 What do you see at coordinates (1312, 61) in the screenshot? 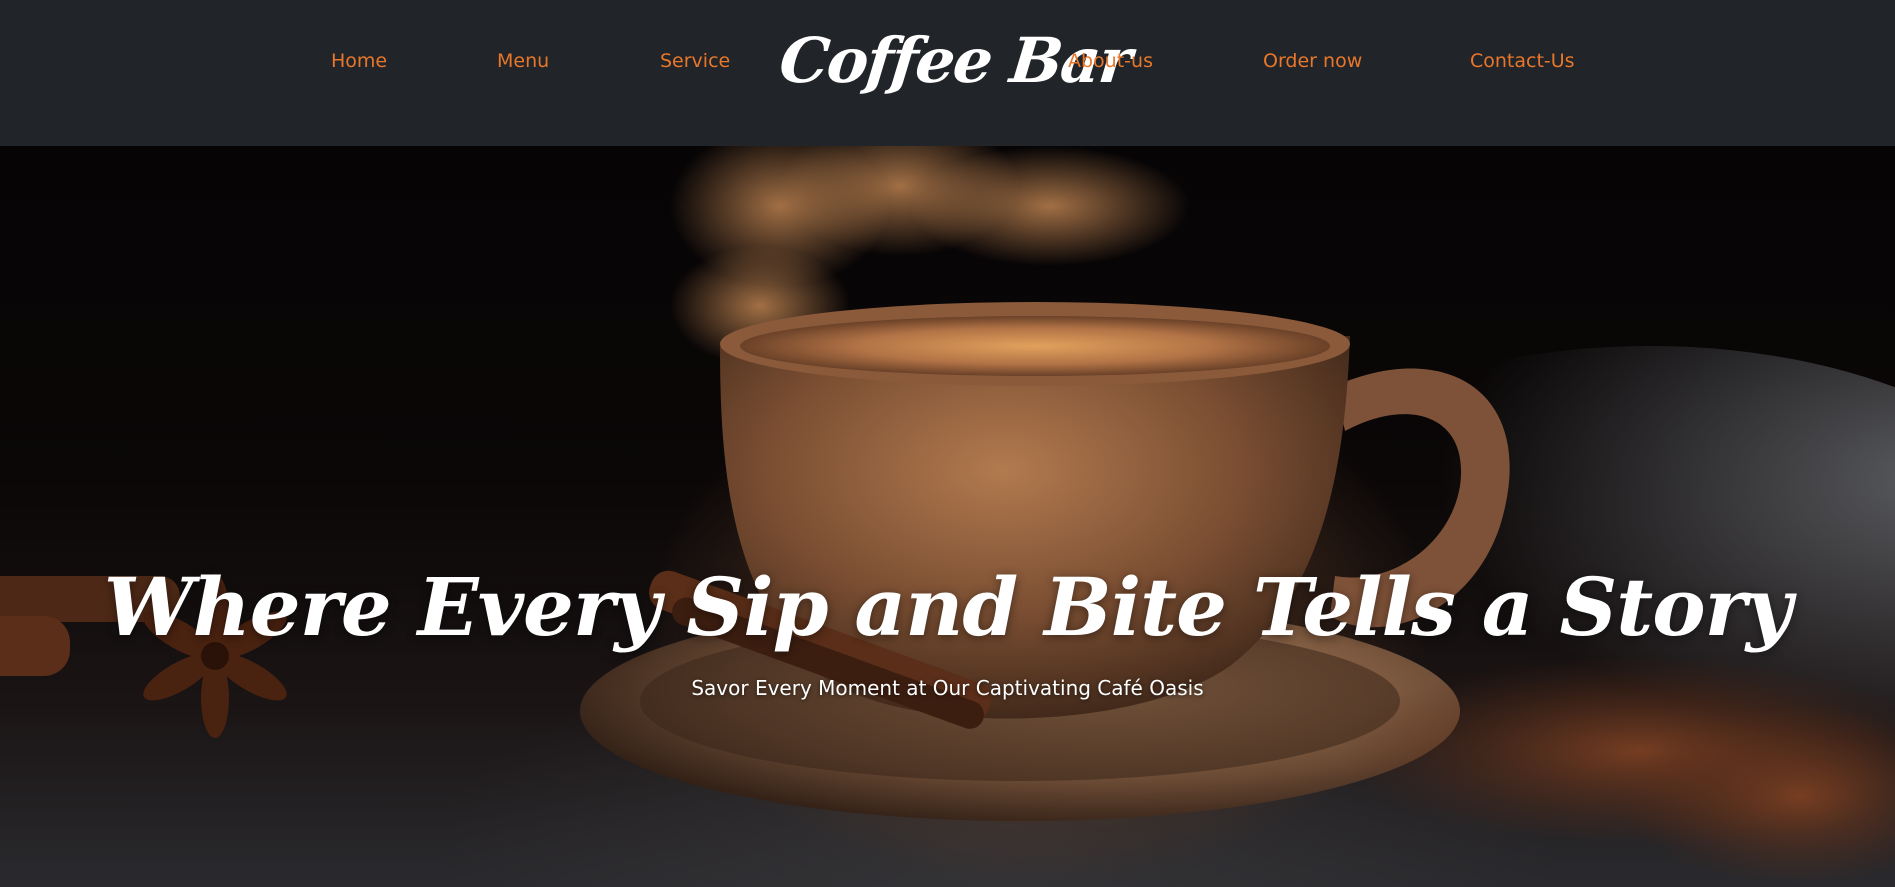
I see `nav-link-order-now: Order now` at bounding box center [1312, 61].